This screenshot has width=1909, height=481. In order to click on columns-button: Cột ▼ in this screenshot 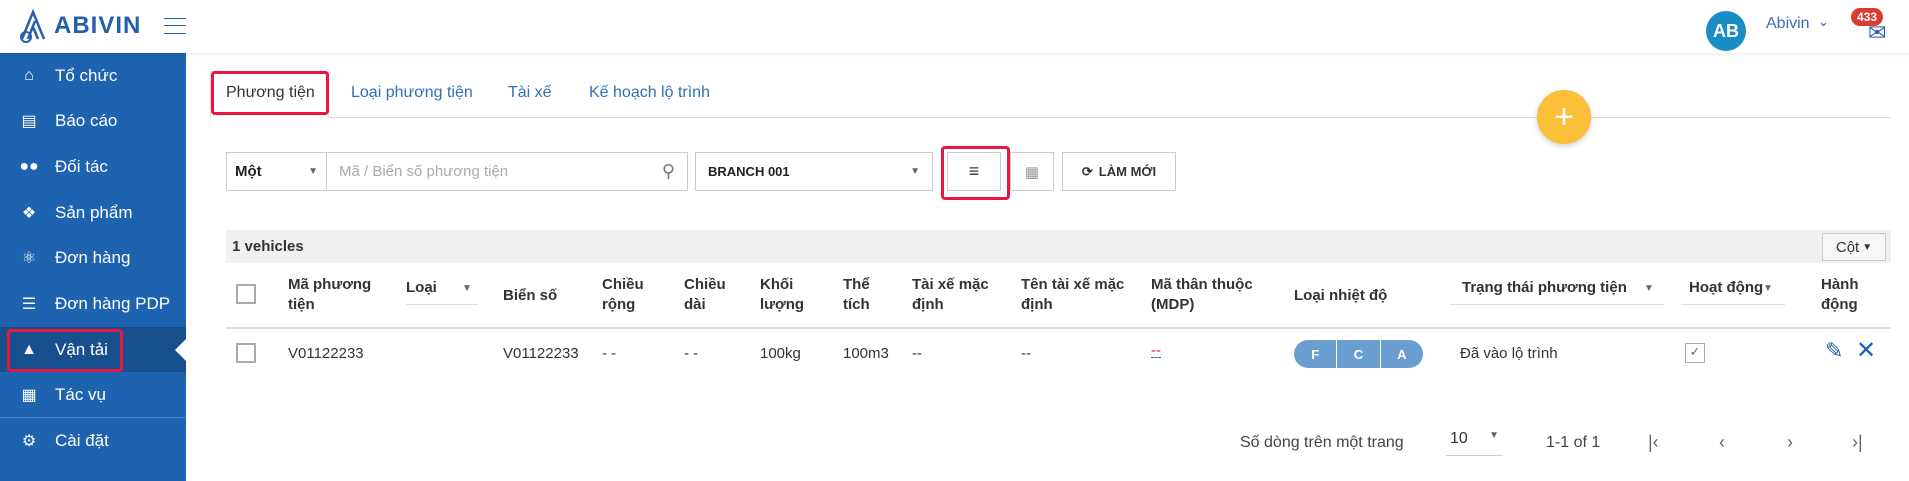, I will do `click(1854, 247)`.